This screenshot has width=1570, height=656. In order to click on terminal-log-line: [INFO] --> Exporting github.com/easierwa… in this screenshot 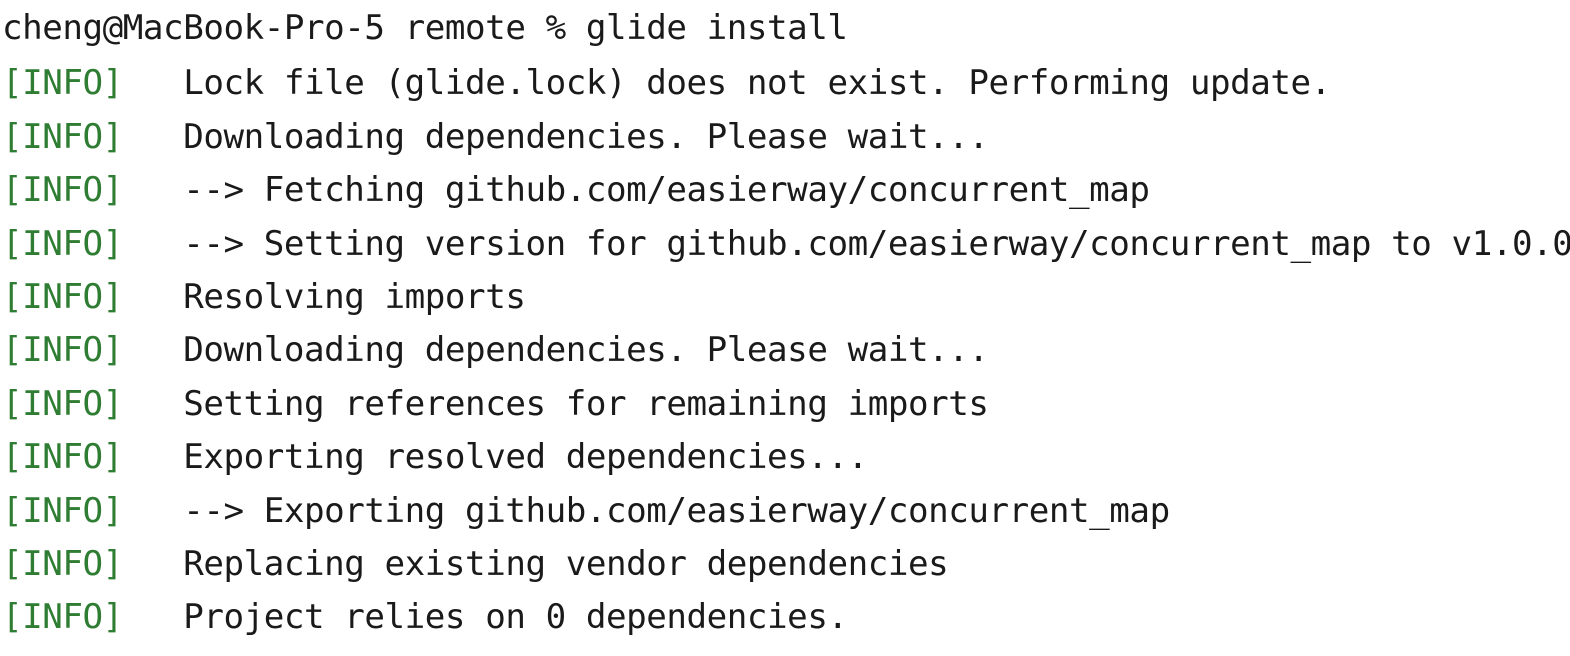, I will do `click(785, 511)`.